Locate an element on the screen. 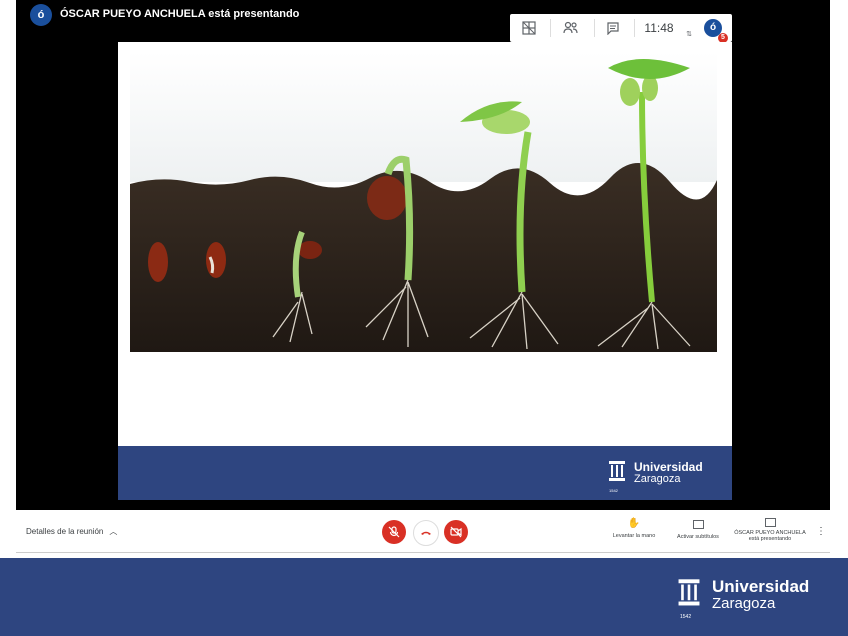 The width and height of the screenshot is (848, 636). network-indicator: ⇅ is located at coordinates (689, 28).